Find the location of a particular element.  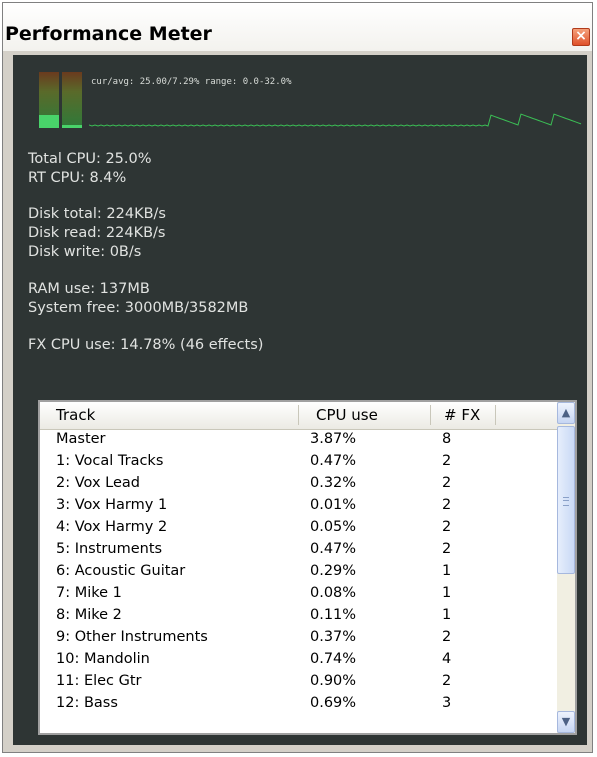

fx-count-cell: 3 is located at coordinates (447, 703).